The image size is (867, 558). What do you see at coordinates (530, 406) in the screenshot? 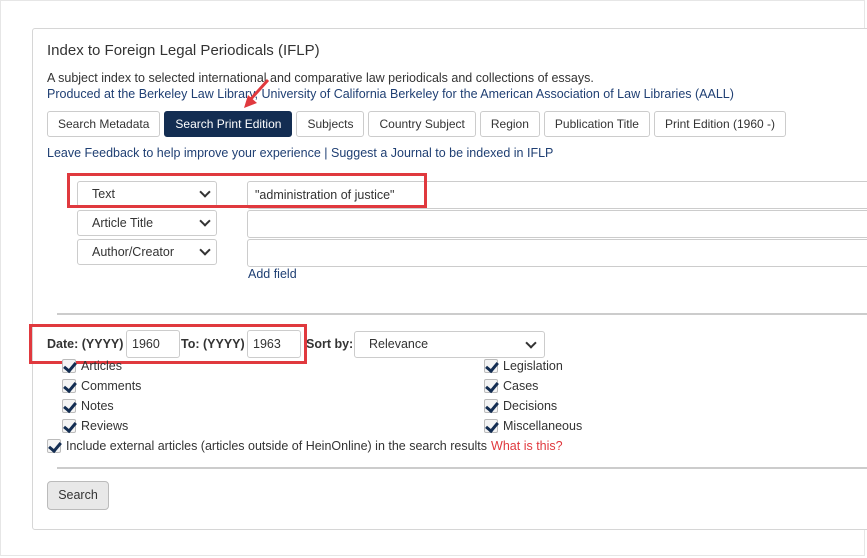
I see `checkbox-label: Decisions` at bounding box center [530, 406].